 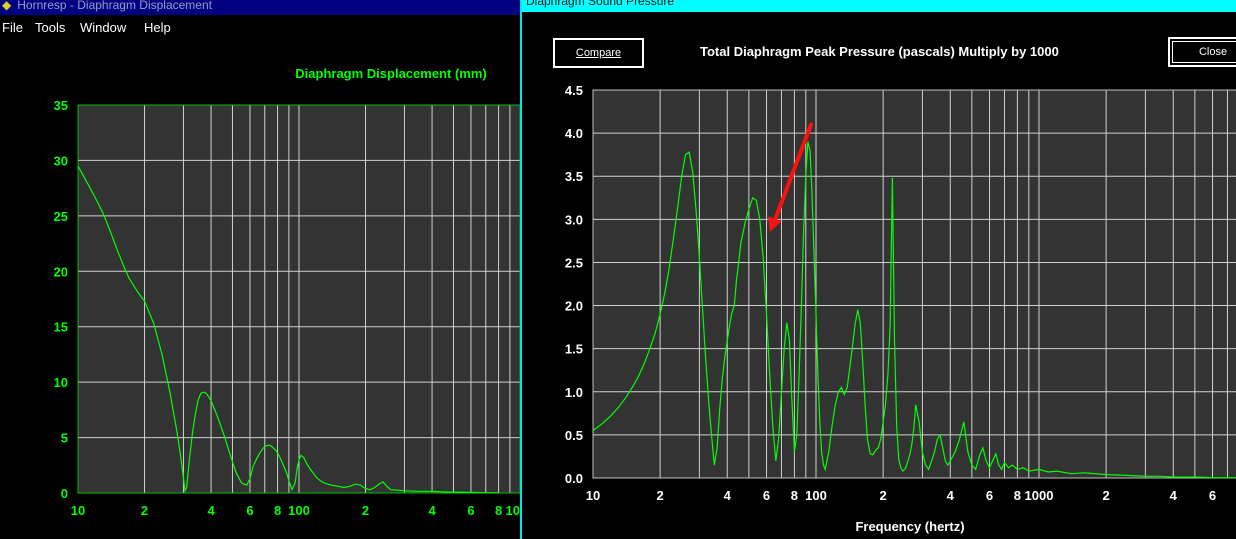 I want to click on pressure-y-tick-label: 2.0, so click(x=574, y=306).